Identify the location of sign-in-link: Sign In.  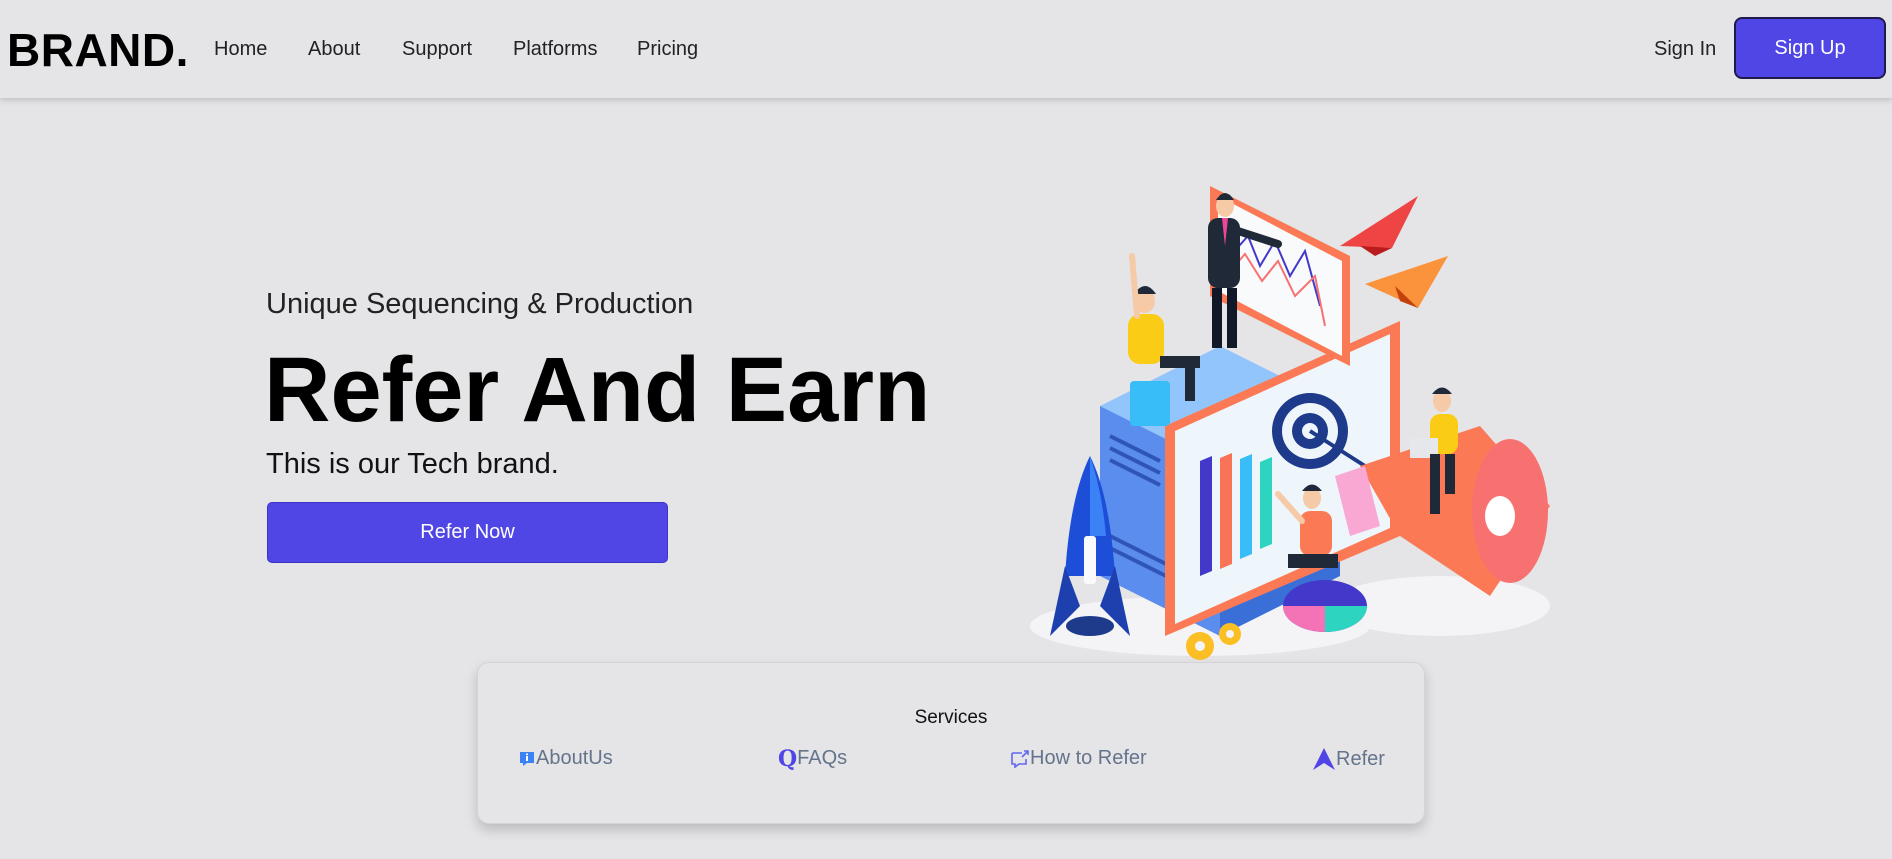
(1685, 49).